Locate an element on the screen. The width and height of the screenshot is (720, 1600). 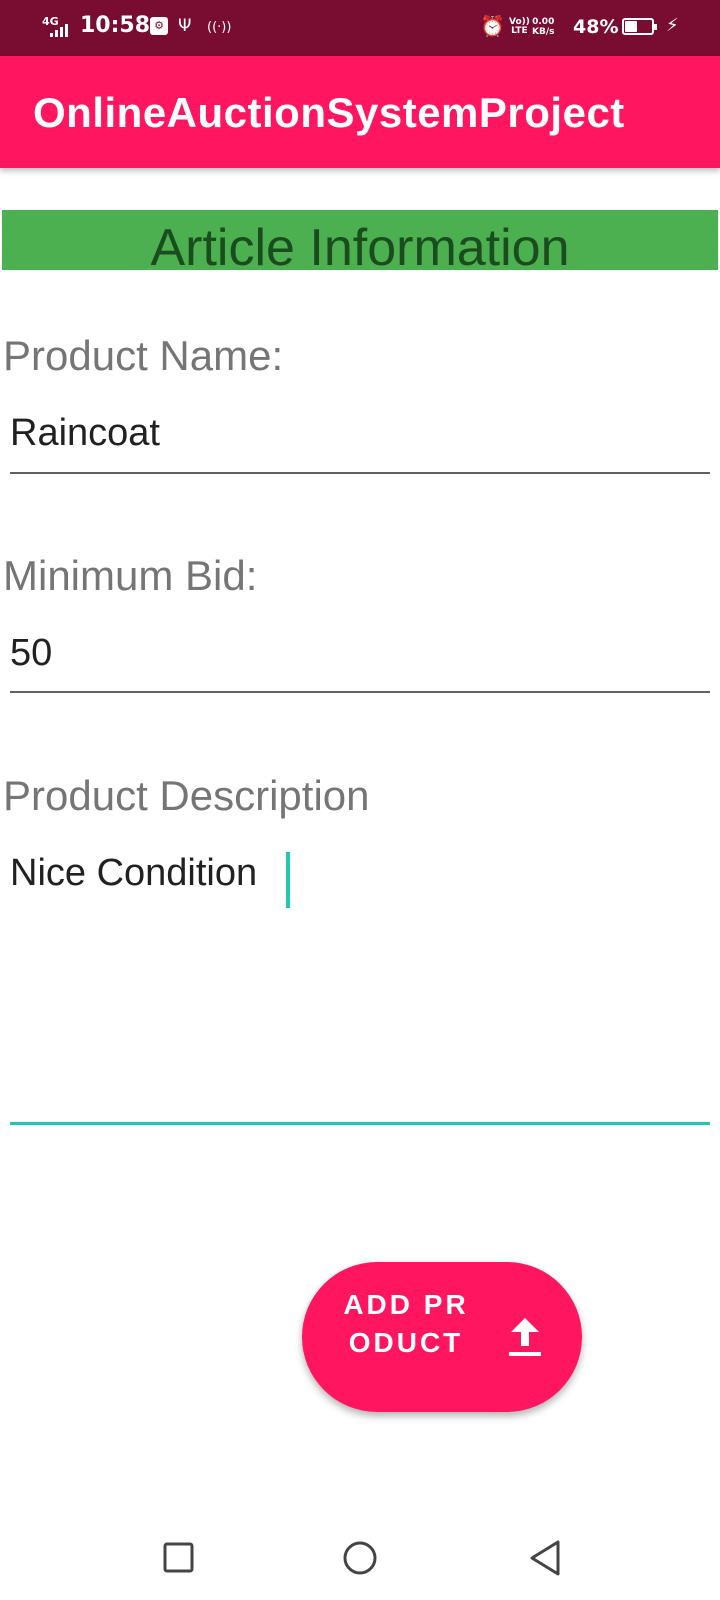
minimum-bid-value: 50 is located at coordinates (31, 653).